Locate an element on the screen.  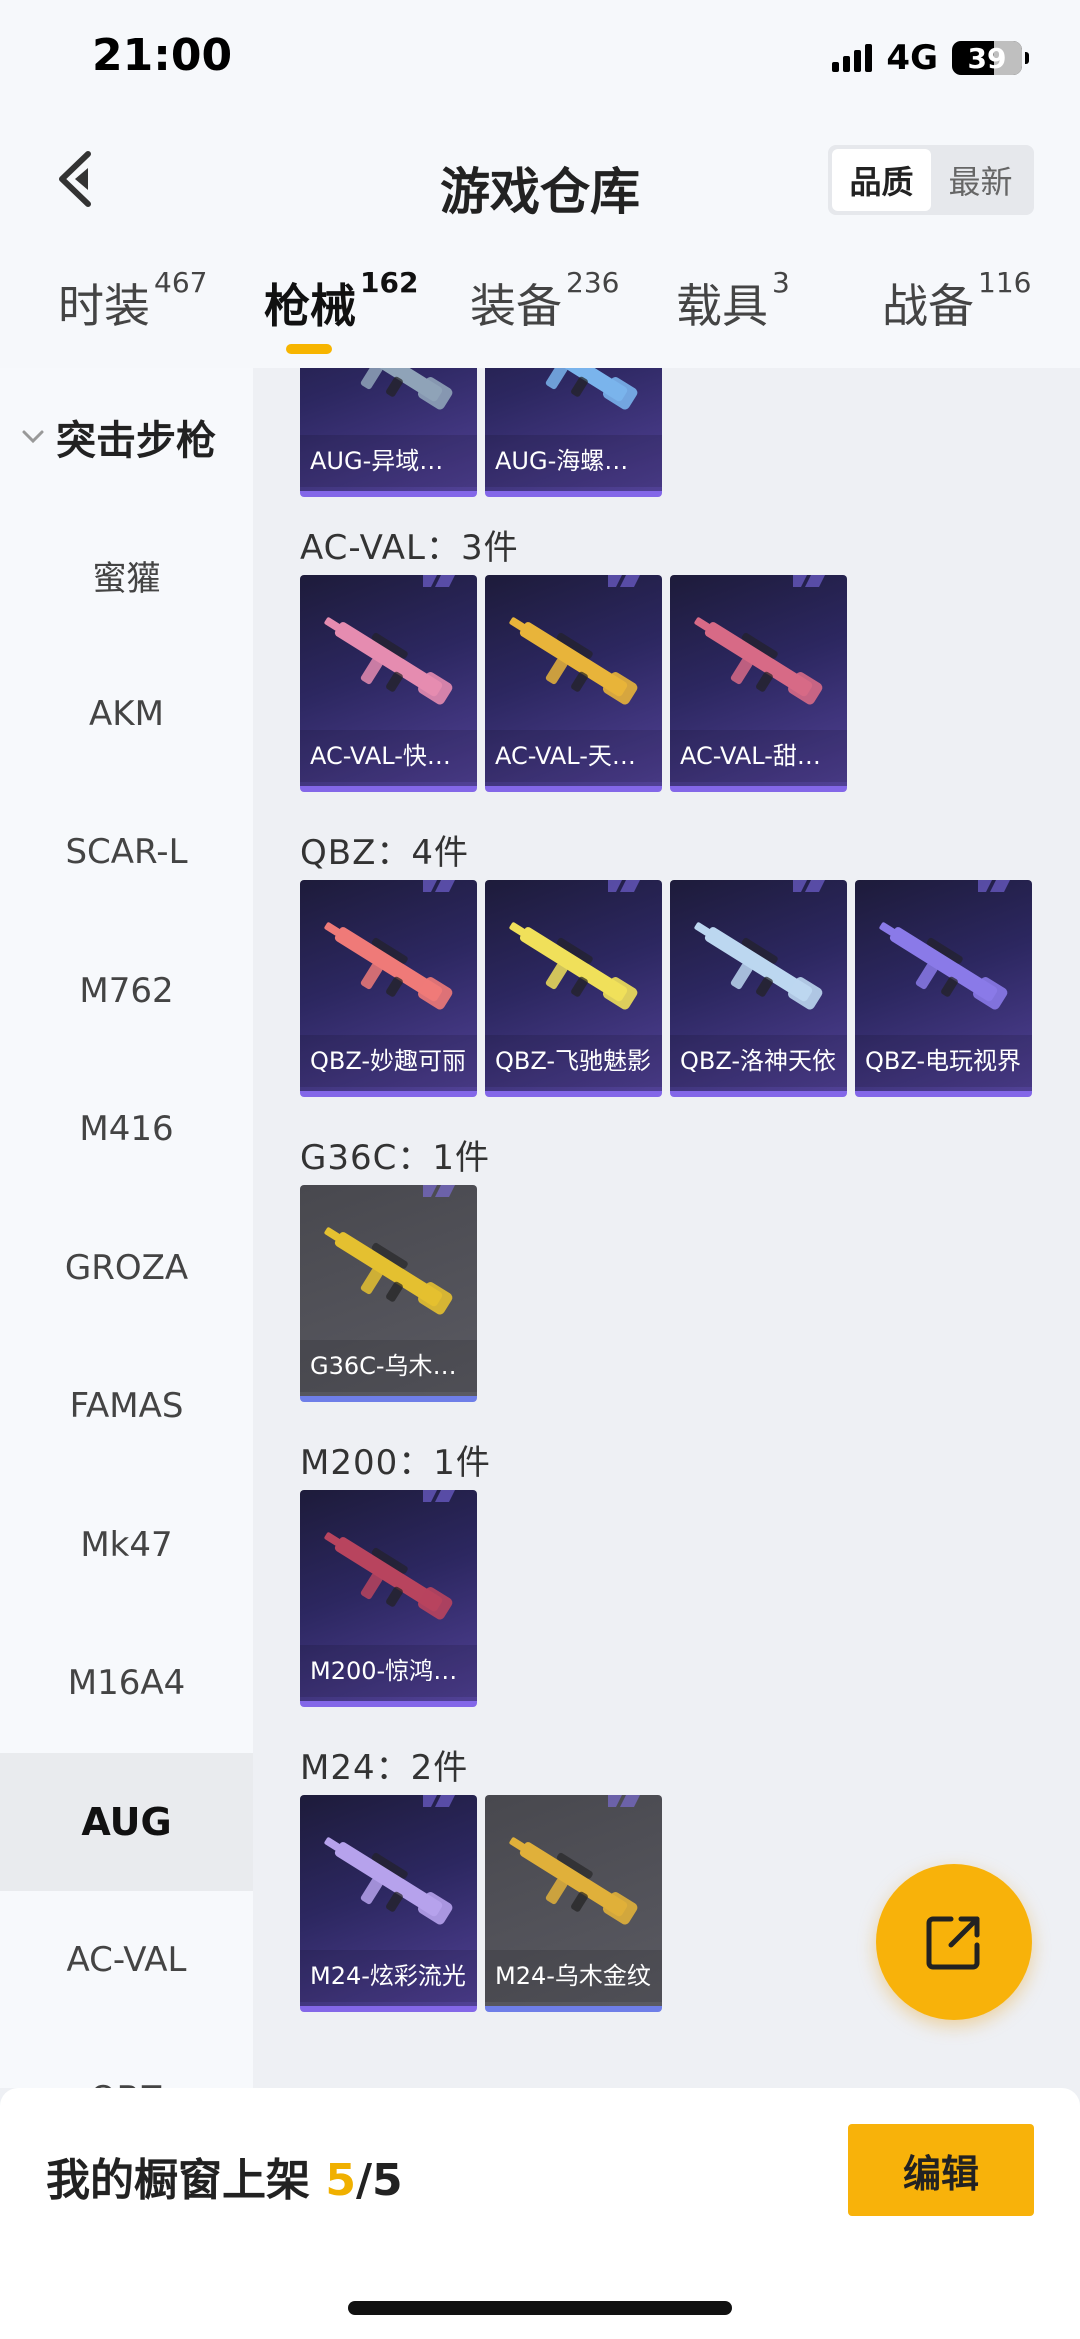
item-name: M24-炫彩流光 is located at coordinates (388, 1976).